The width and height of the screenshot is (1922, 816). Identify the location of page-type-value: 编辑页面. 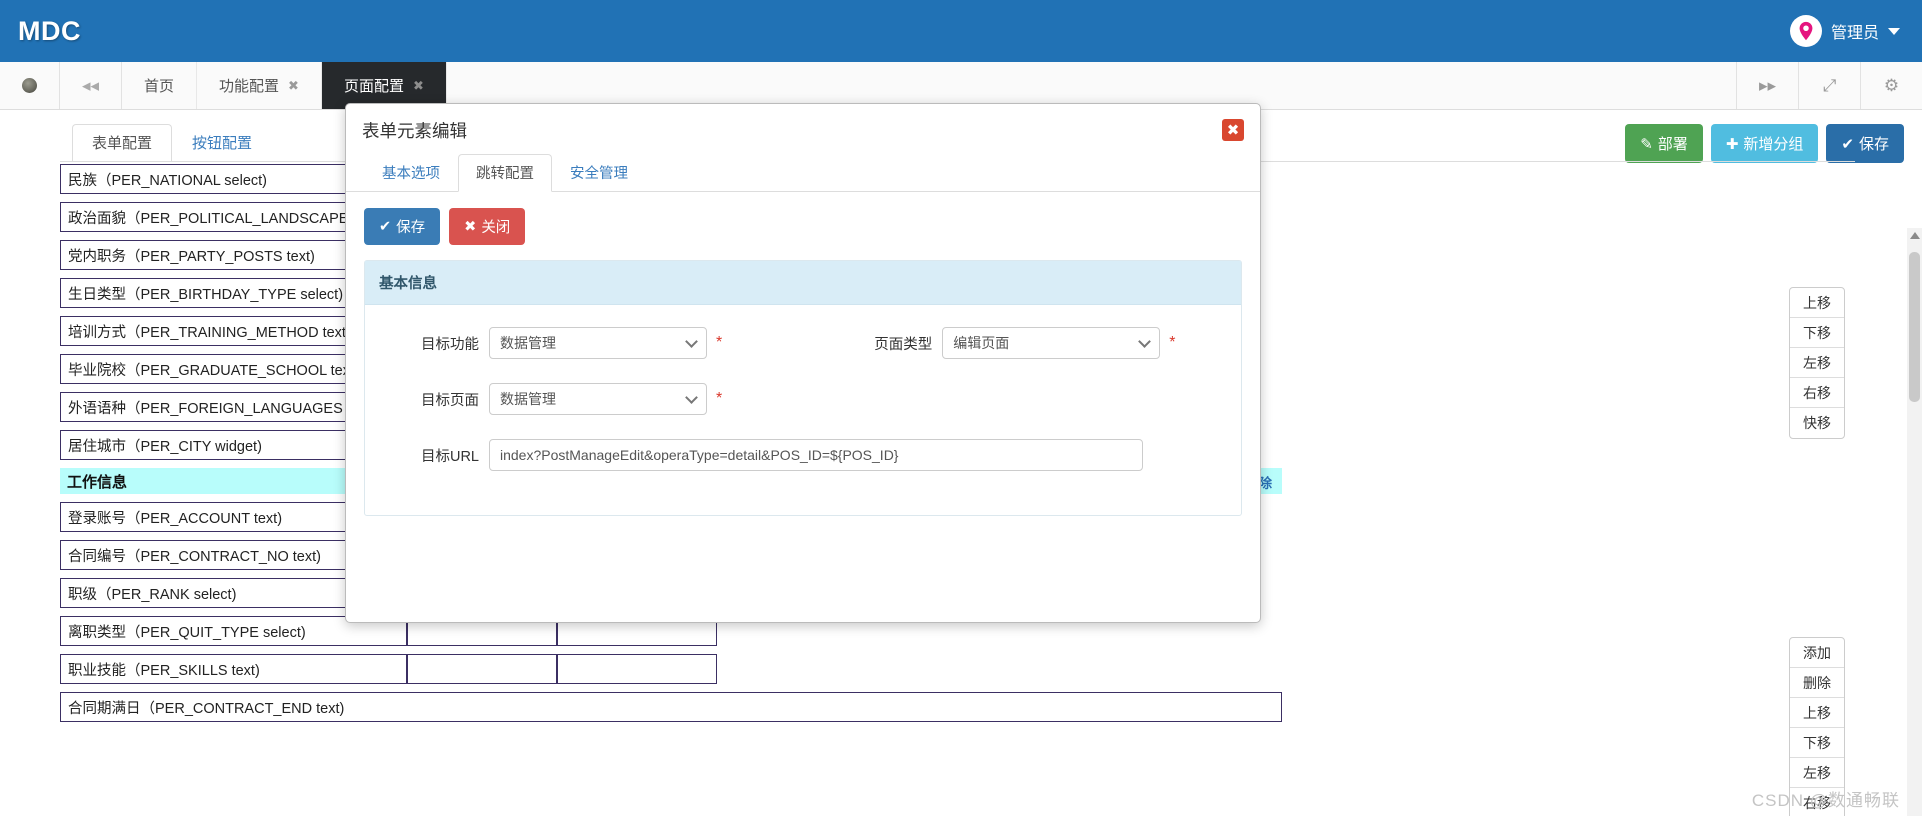
(981, 343).